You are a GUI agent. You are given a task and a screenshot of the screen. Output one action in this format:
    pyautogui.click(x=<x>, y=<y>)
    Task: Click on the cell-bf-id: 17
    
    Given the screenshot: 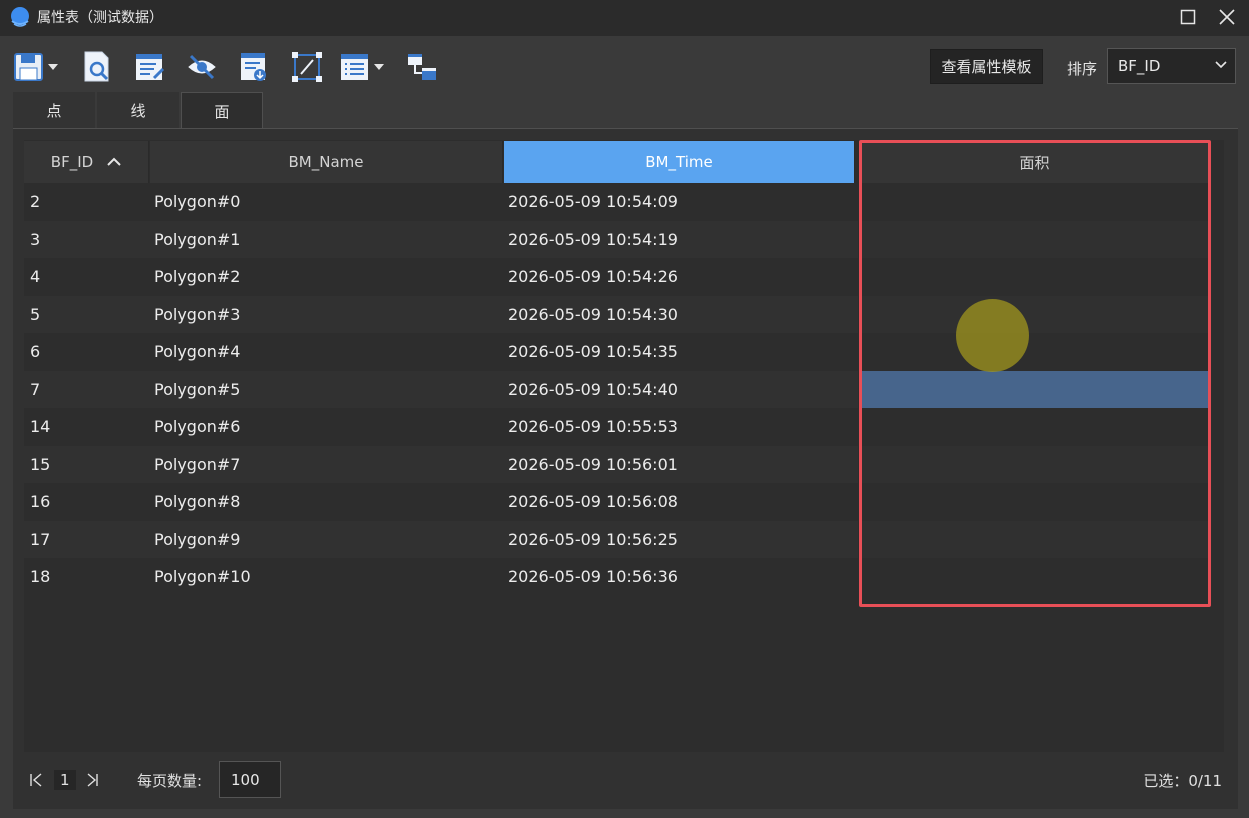 What is the action you would take?
    pyautogui.click(x=40, y=539)
    